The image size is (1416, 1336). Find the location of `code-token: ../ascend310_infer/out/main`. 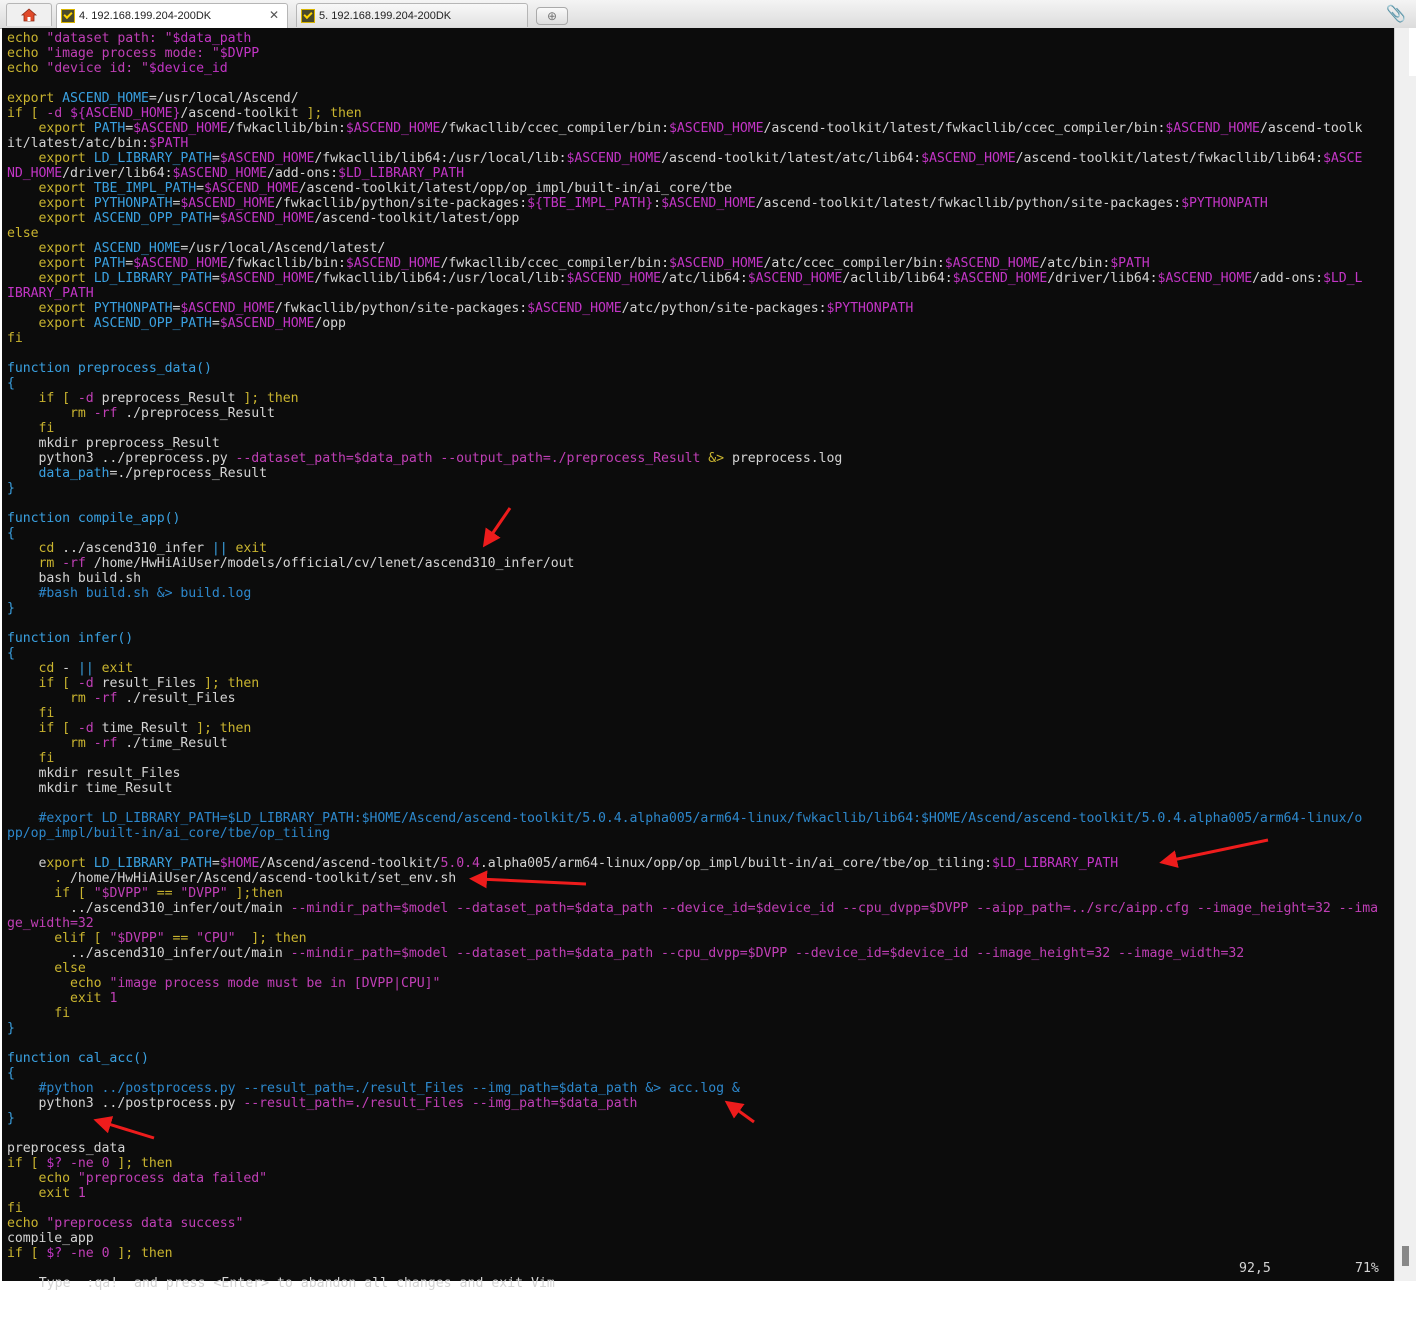

code-token: ../ascend310_infer/out/main is located at coordinates (149, 953).